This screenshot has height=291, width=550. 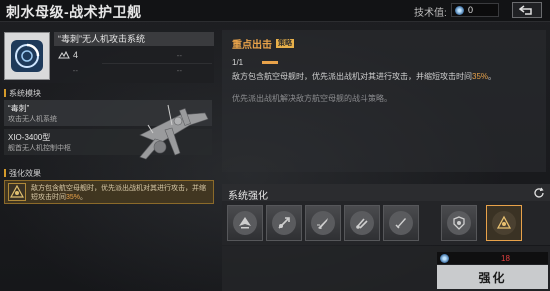 I want to click on tech-value-box: 0, so click(x=475, y=10).